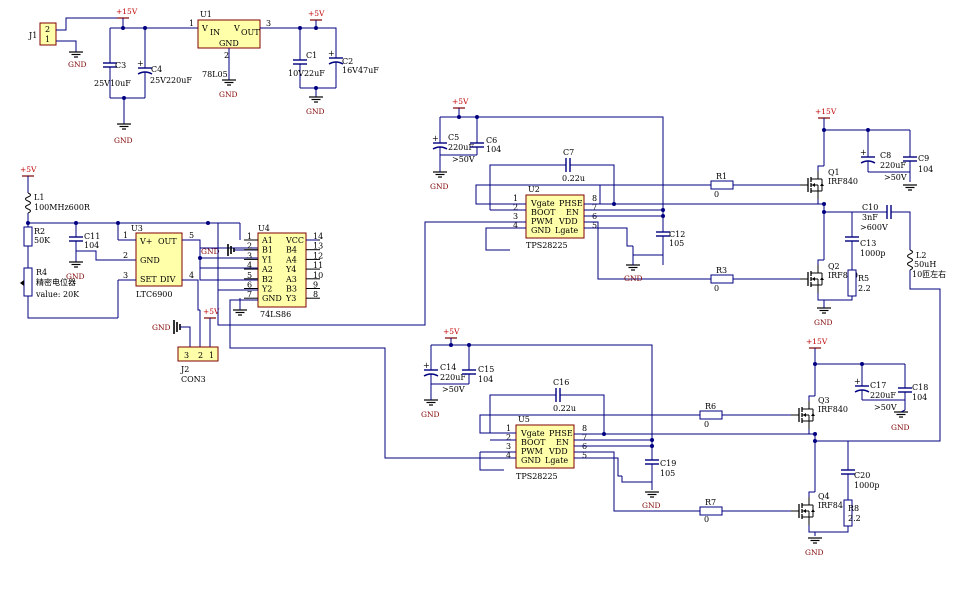 This screenshot has height=605, width=968. What do you see at coordinates (267, 240) in the screenshot?
I see `u4-left-pin-label: A1` at bounding box center [267, 240].